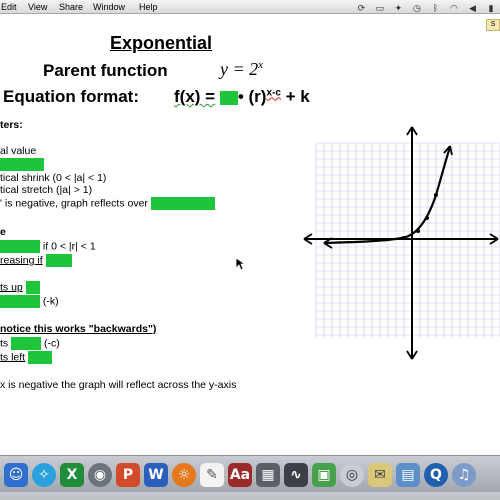 Image resolution: width=500 pixels, height=500 pixels. Describe the element at coordinates (21, 260) in the screenshot. I see `note-text: reasing if` at that location.